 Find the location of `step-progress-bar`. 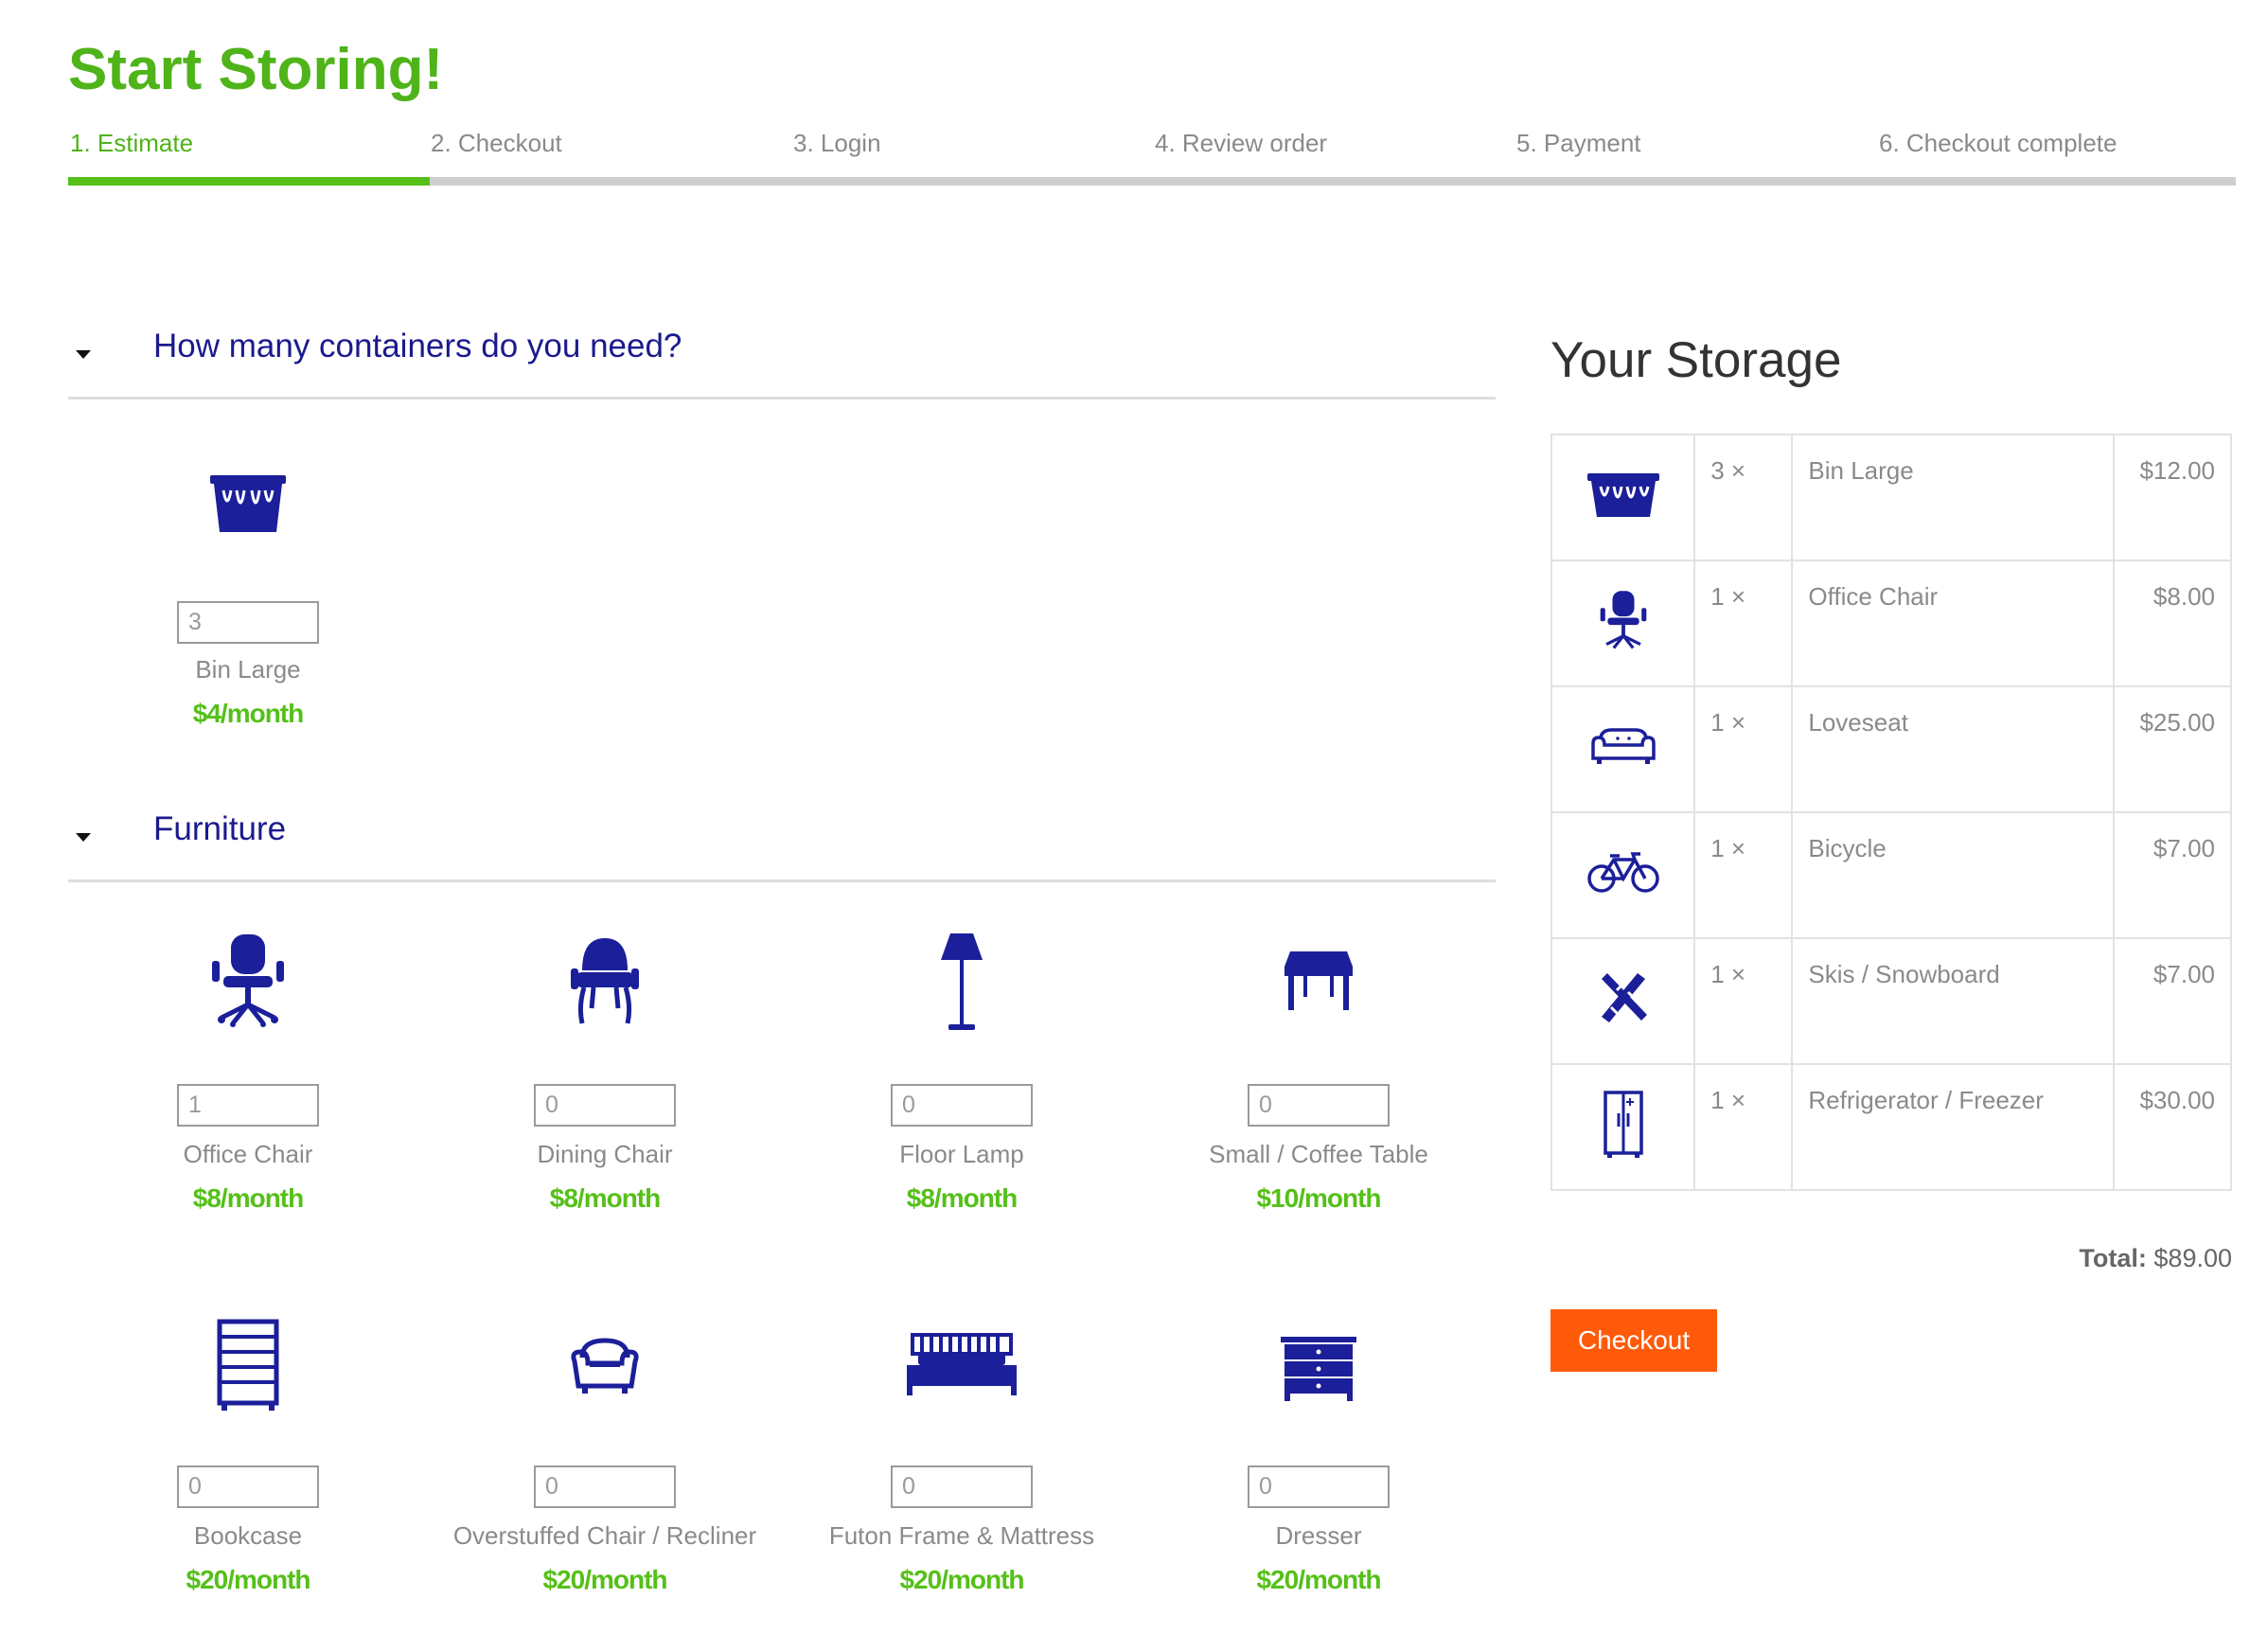

step-progress-bar is located at coordinates (1152, 181).